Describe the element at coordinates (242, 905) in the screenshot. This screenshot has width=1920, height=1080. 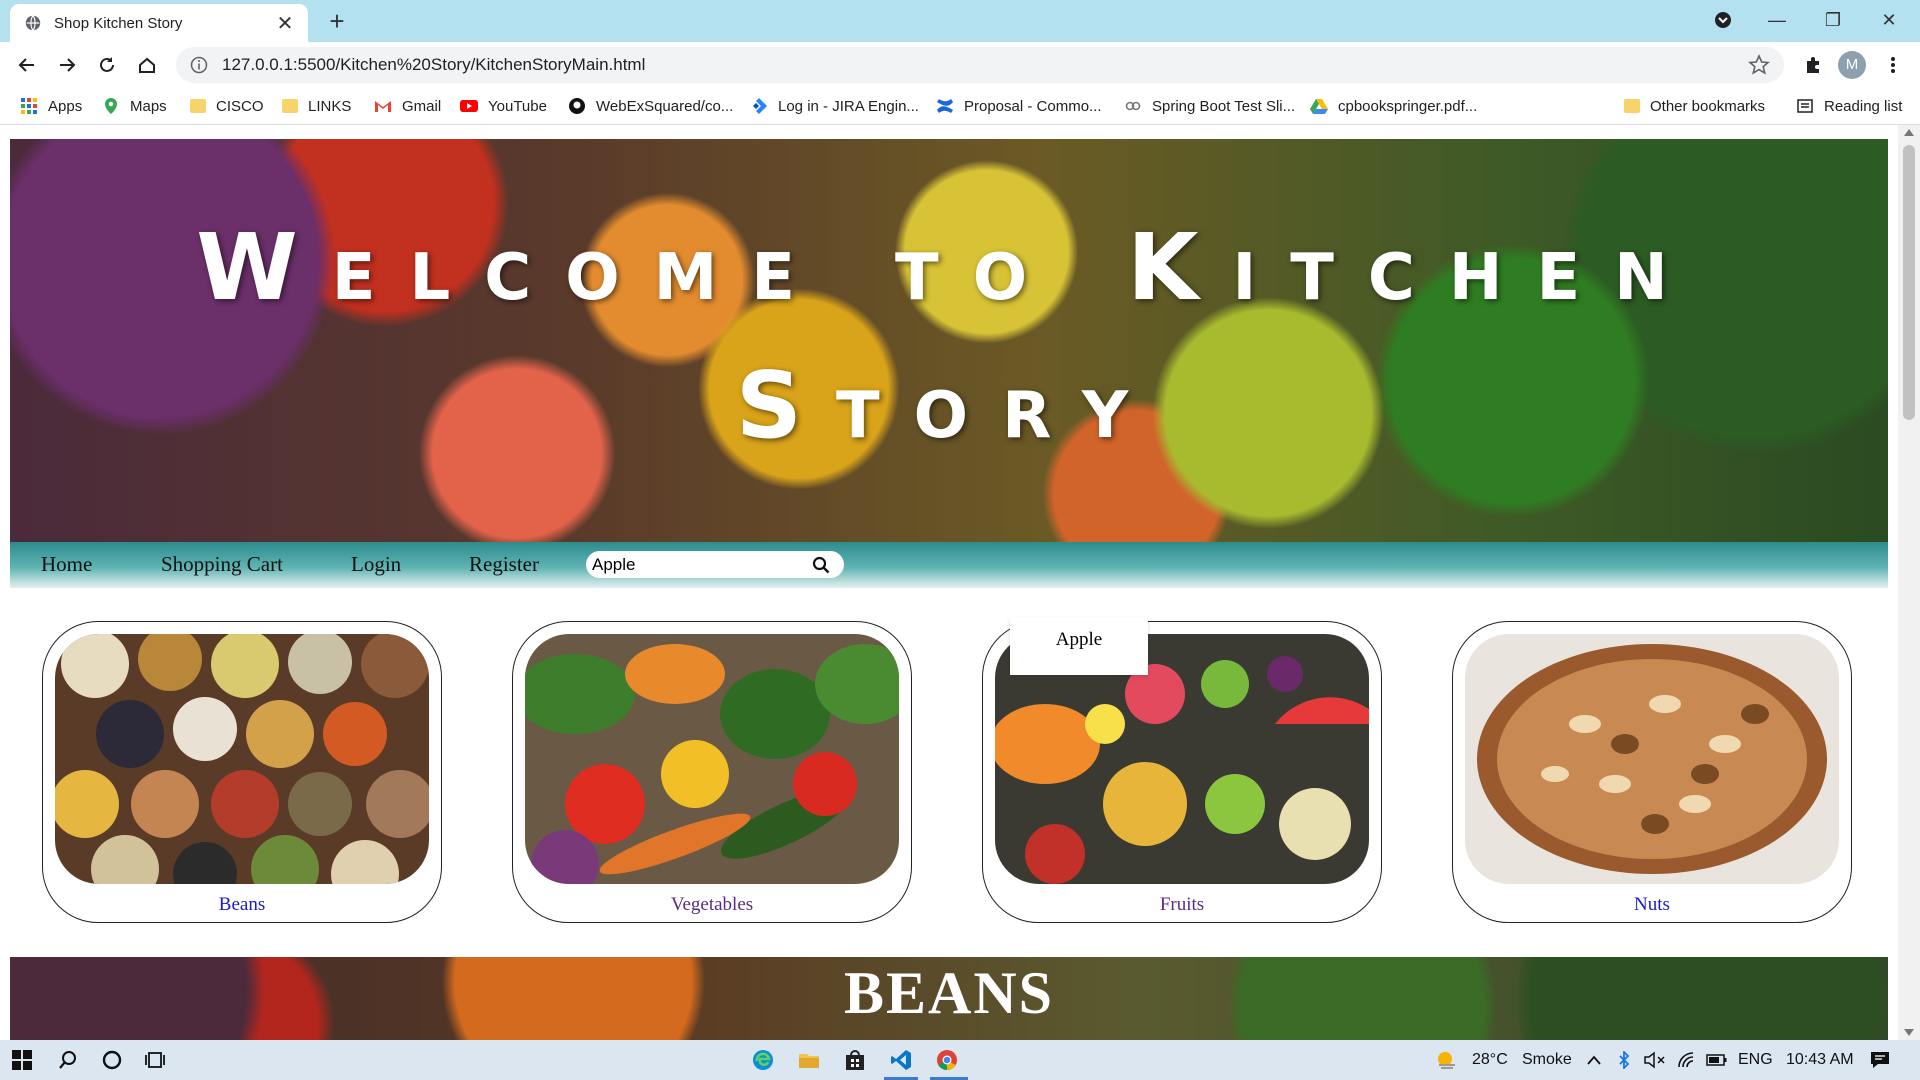
I see `category-label-beans: Beans` at that location.